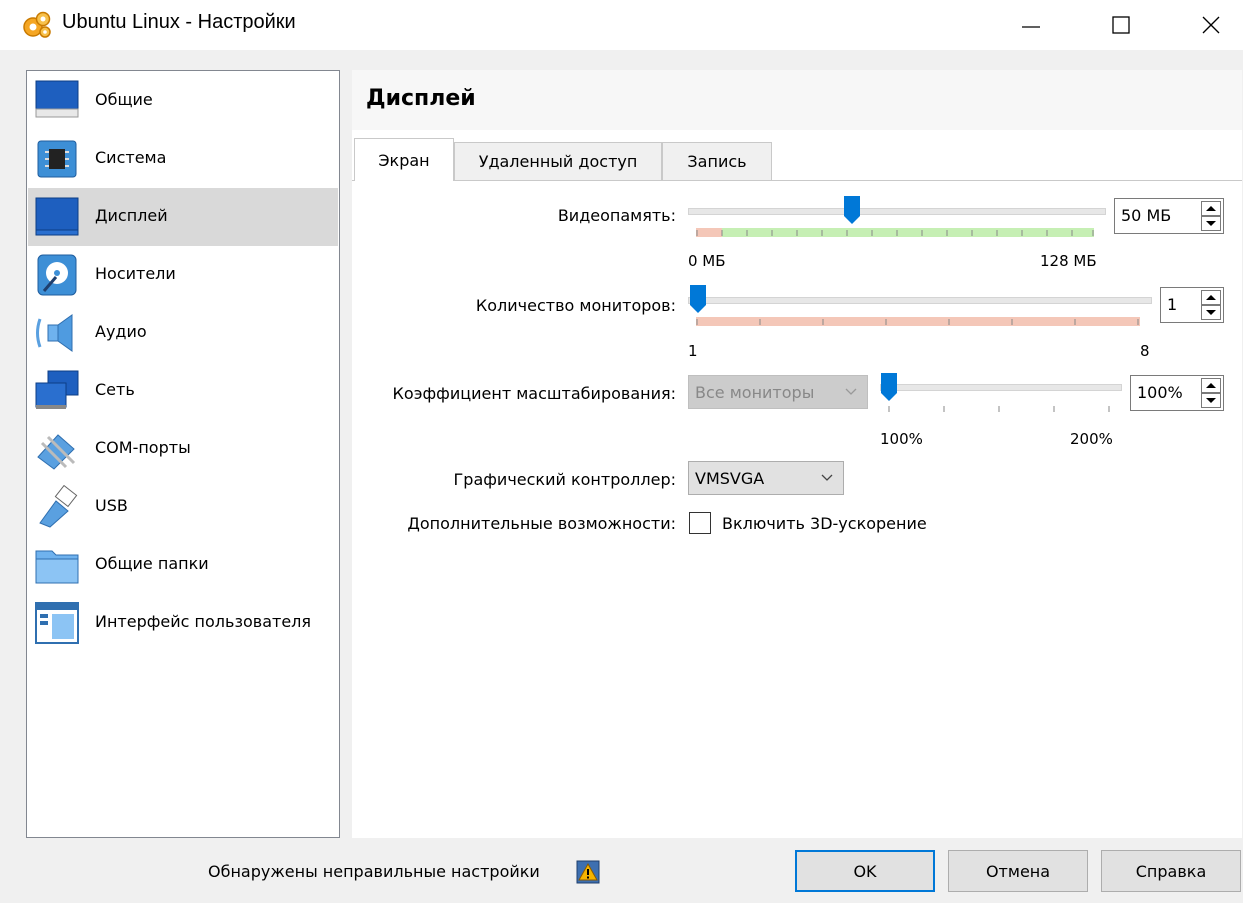 This screenshot has width=1243, height=903. Describe the element at coordinates (1001, 387) in the screenshot. I see `scale-factor-slider-track` at that location.